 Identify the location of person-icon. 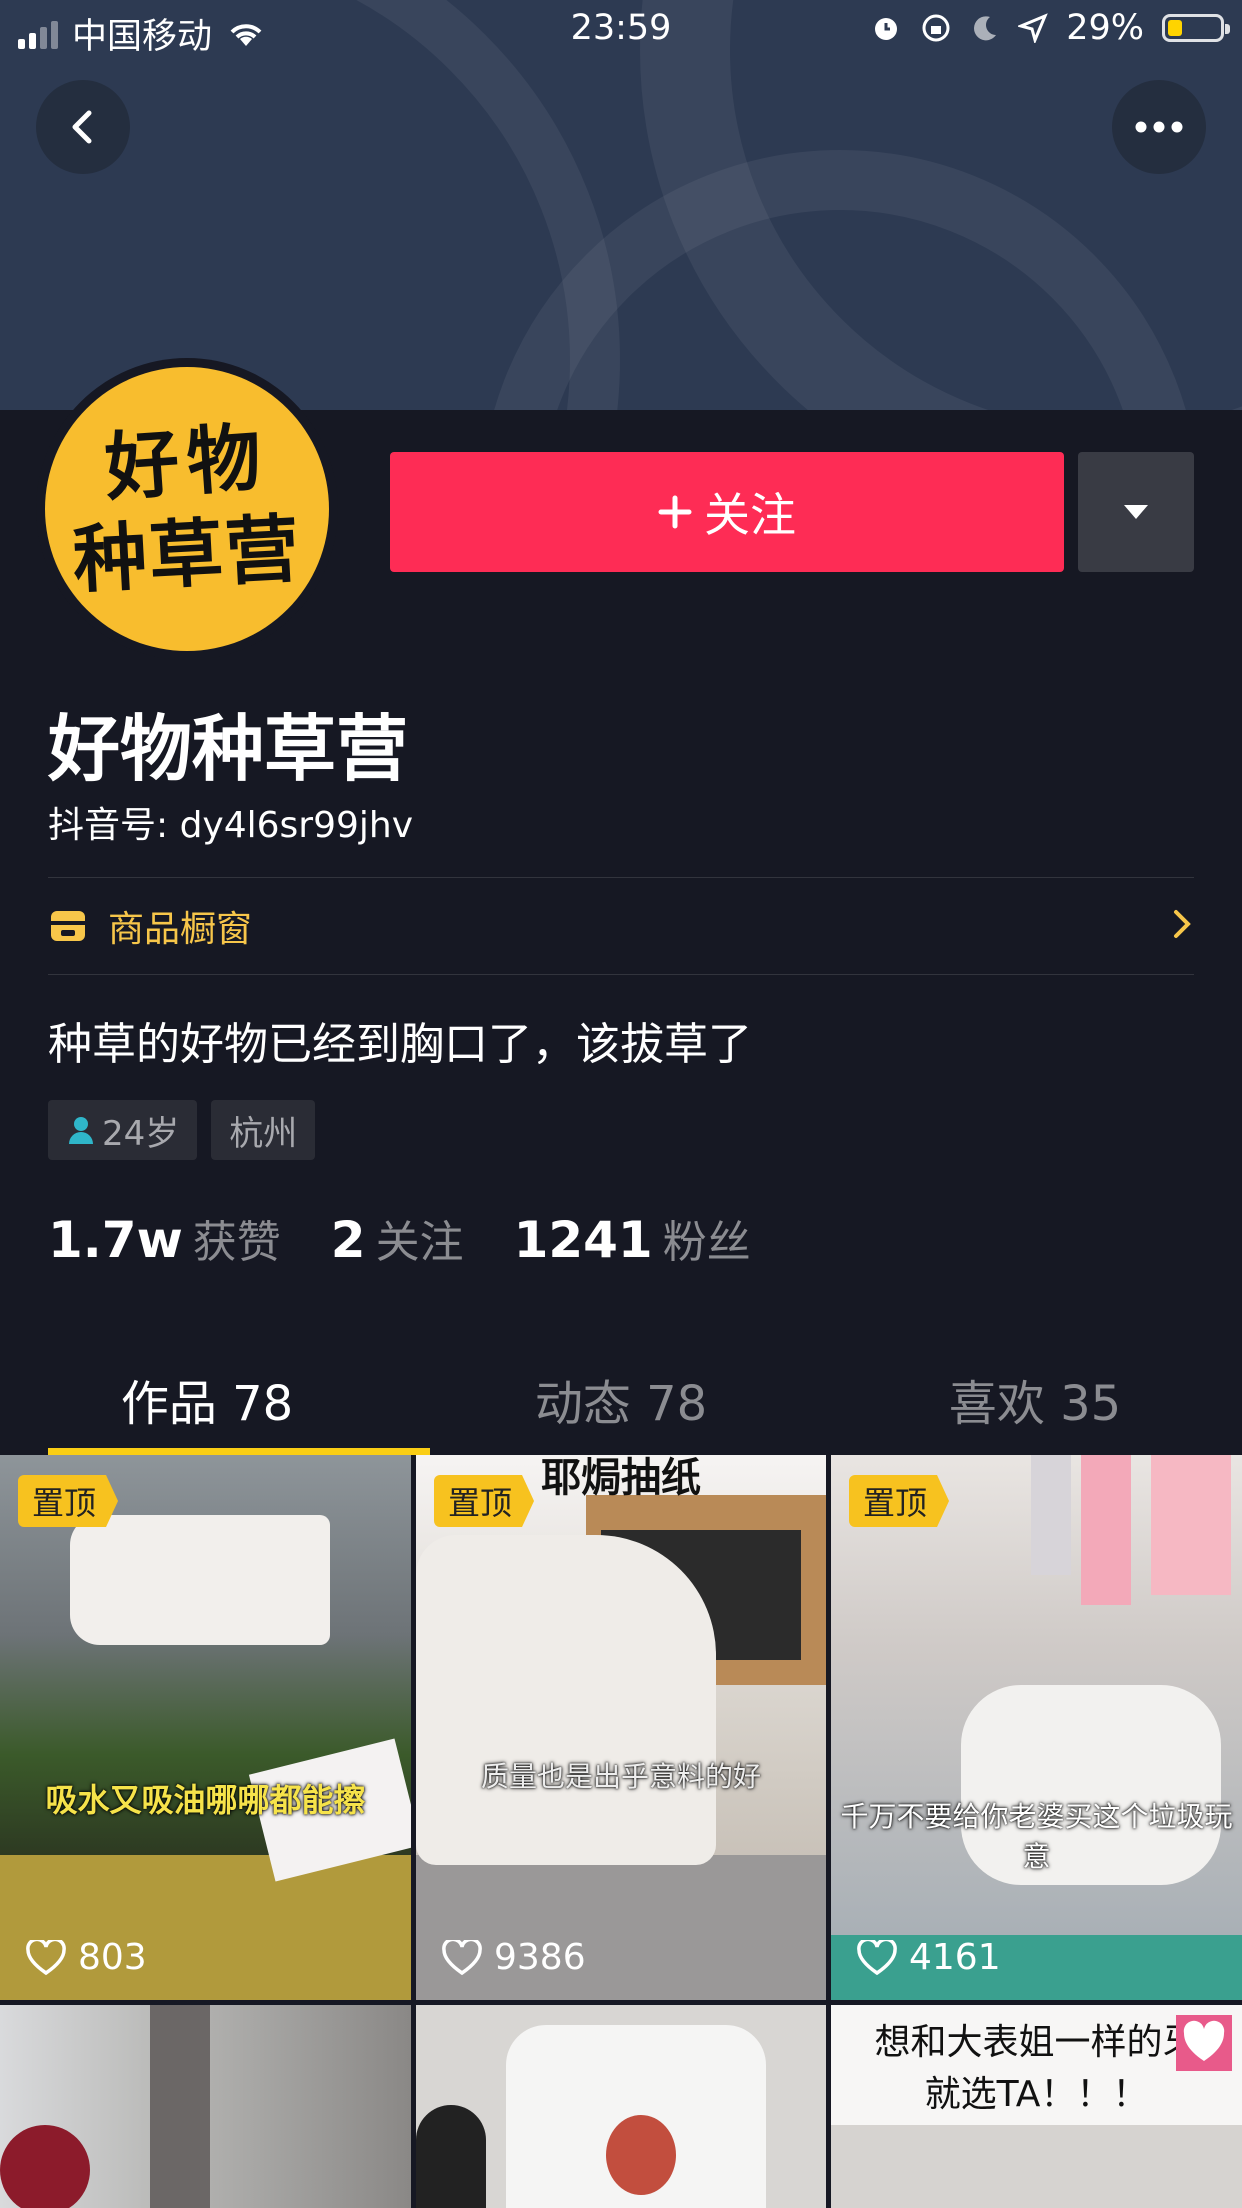
(81, 1130).